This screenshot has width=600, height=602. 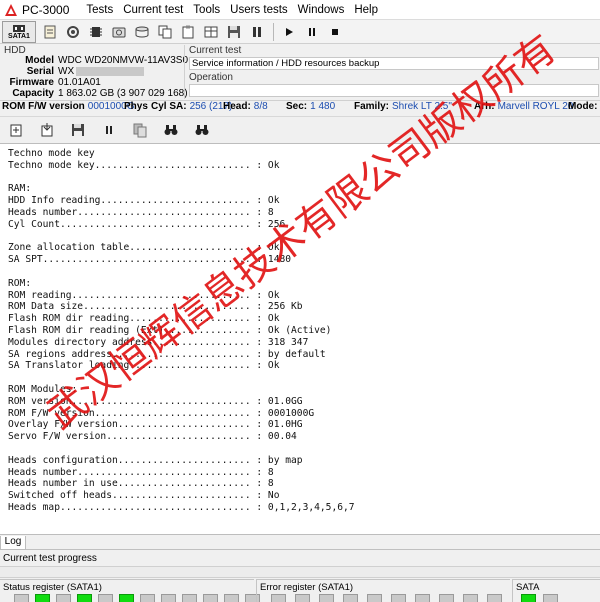 What do you see at coordinates (136, 106) in the screenshot?
I see `phys-label: Phys` at bounding box center [136, 106].